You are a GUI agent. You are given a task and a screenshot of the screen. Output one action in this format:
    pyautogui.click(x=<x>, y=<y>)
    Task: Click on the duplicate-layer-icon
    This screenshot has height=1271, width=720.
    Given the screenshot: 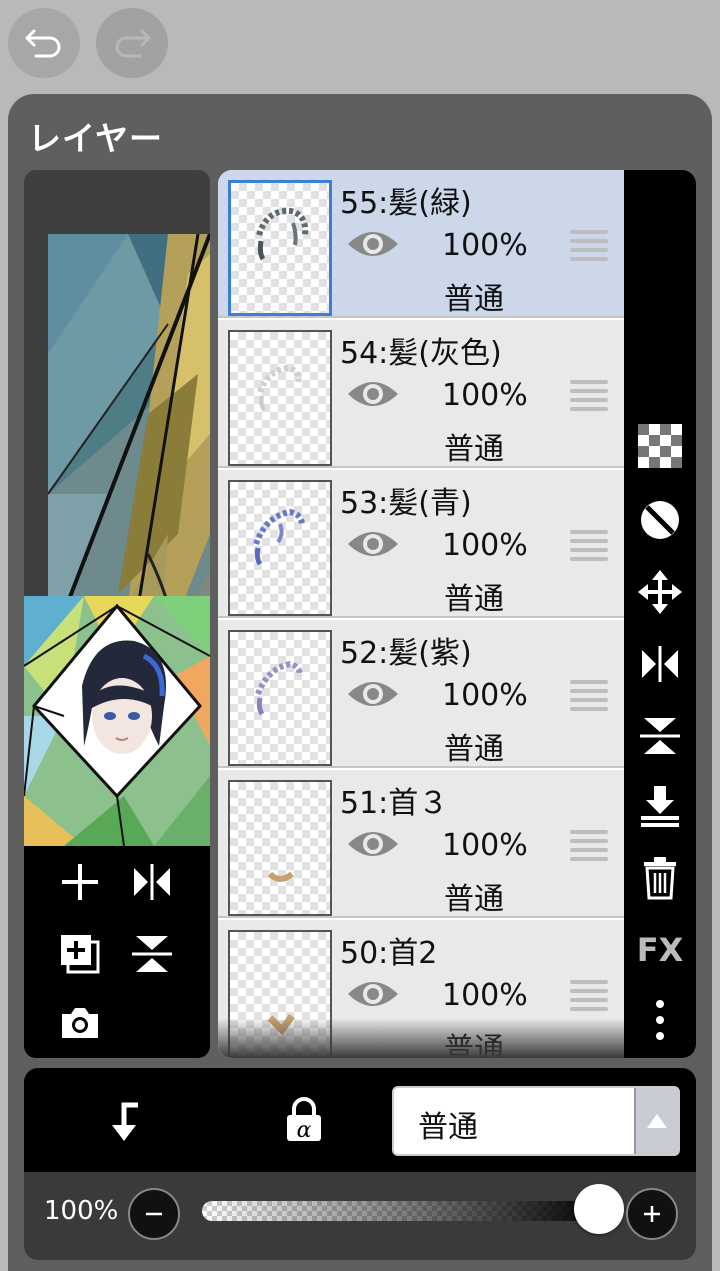 What is the action you would take?
    pyautogui.click(x=80, y=954)
    